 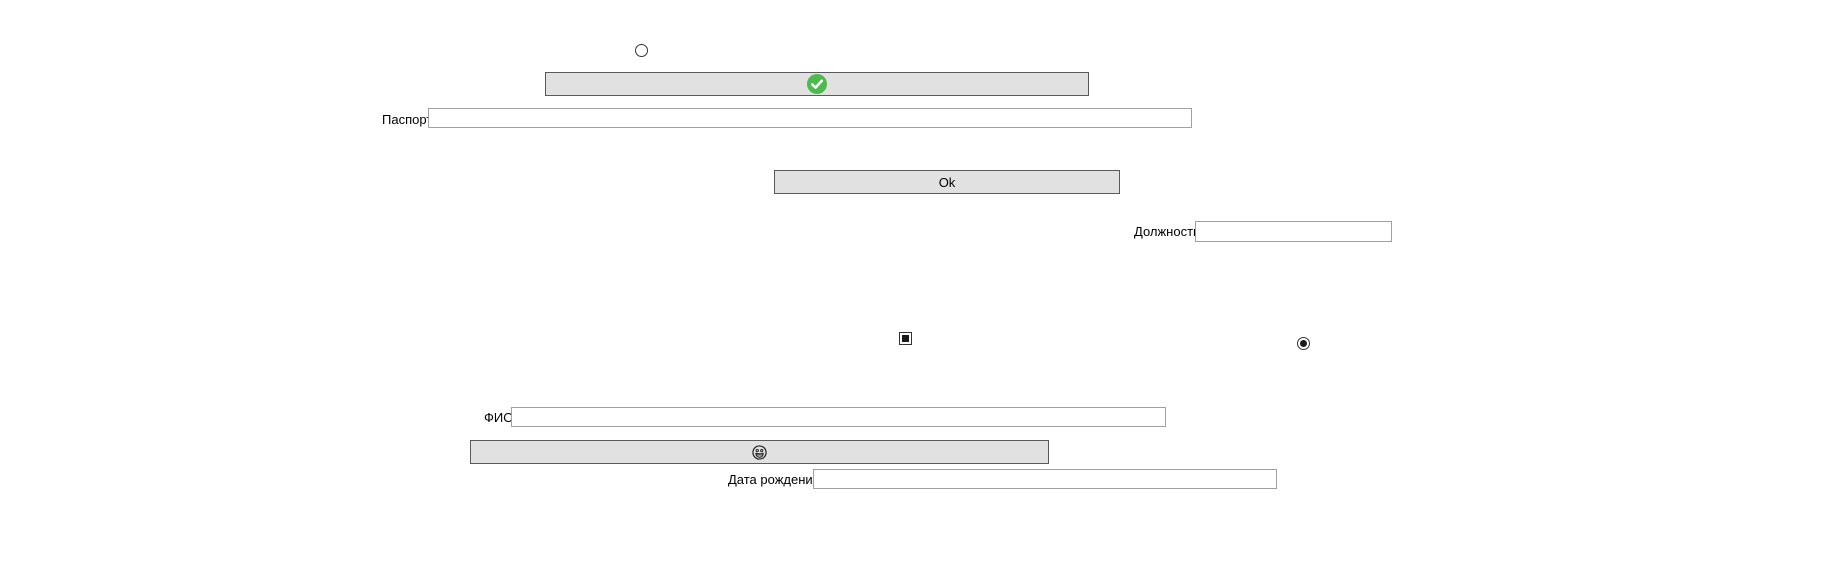 What do you see at coordinates (1167, 231) in the screenshot?
I see `position-label: Должность` at bounding box center [1167, 231].